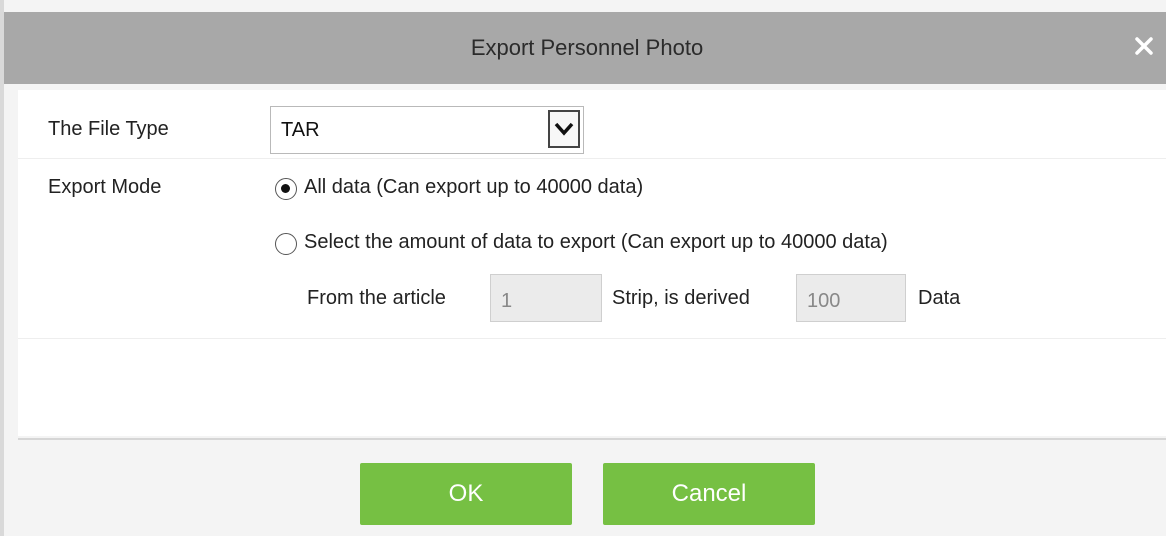  What do you see at coordinates (108, 129) in the screenshot?
I see `file-type-label: The File Type` at bounding box center [108, 129].